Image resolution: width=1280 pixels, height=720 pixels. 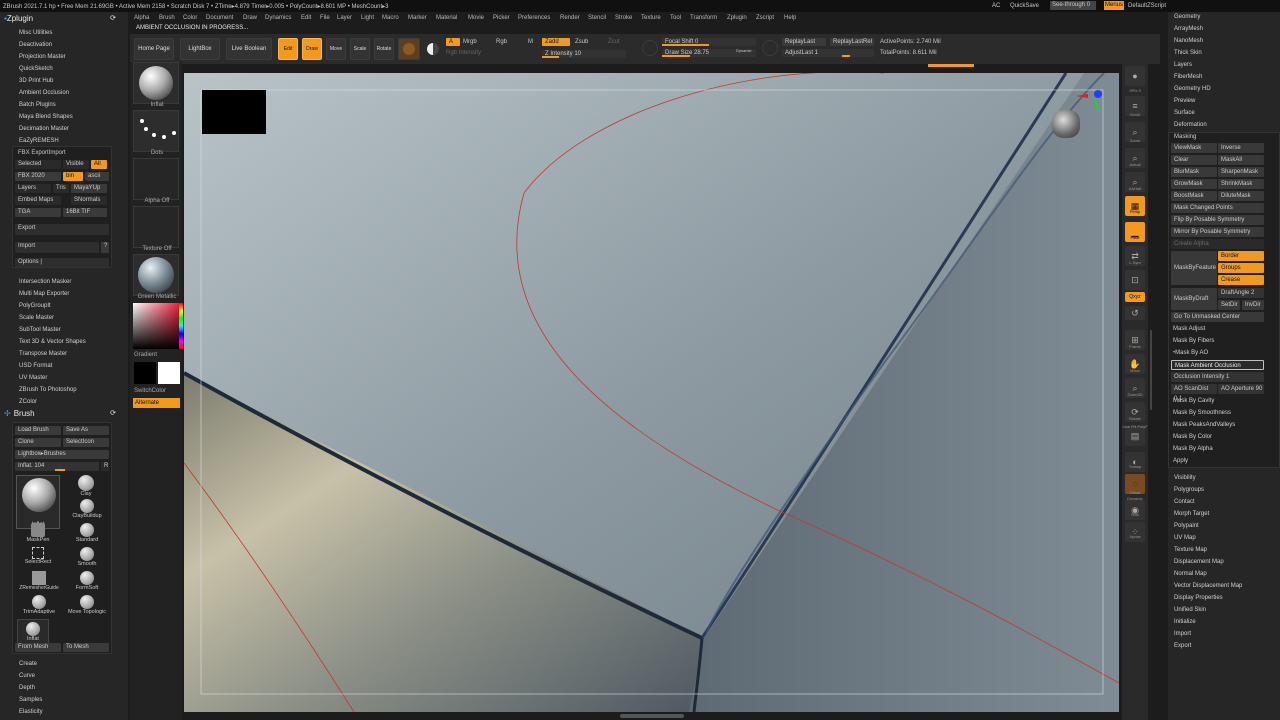 What do you see at coordinates (35, 45) in the screenshot?
I see `zplugin-deactivation: Deactivation` at bounding box center [35, 45].